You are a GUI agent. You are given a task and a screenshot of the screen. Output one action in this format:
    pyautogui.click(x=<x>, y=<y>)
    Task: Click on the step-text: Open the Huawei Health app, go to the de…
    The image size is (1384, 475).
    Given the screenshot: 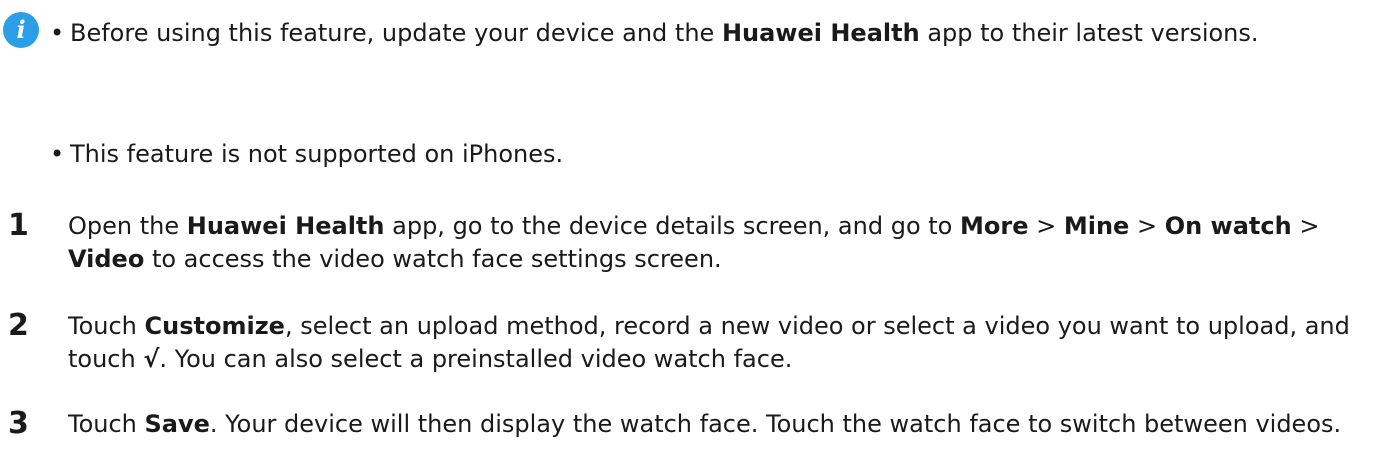 What is the action you would take?
    pyautogui.click(x=694, y=242)
    